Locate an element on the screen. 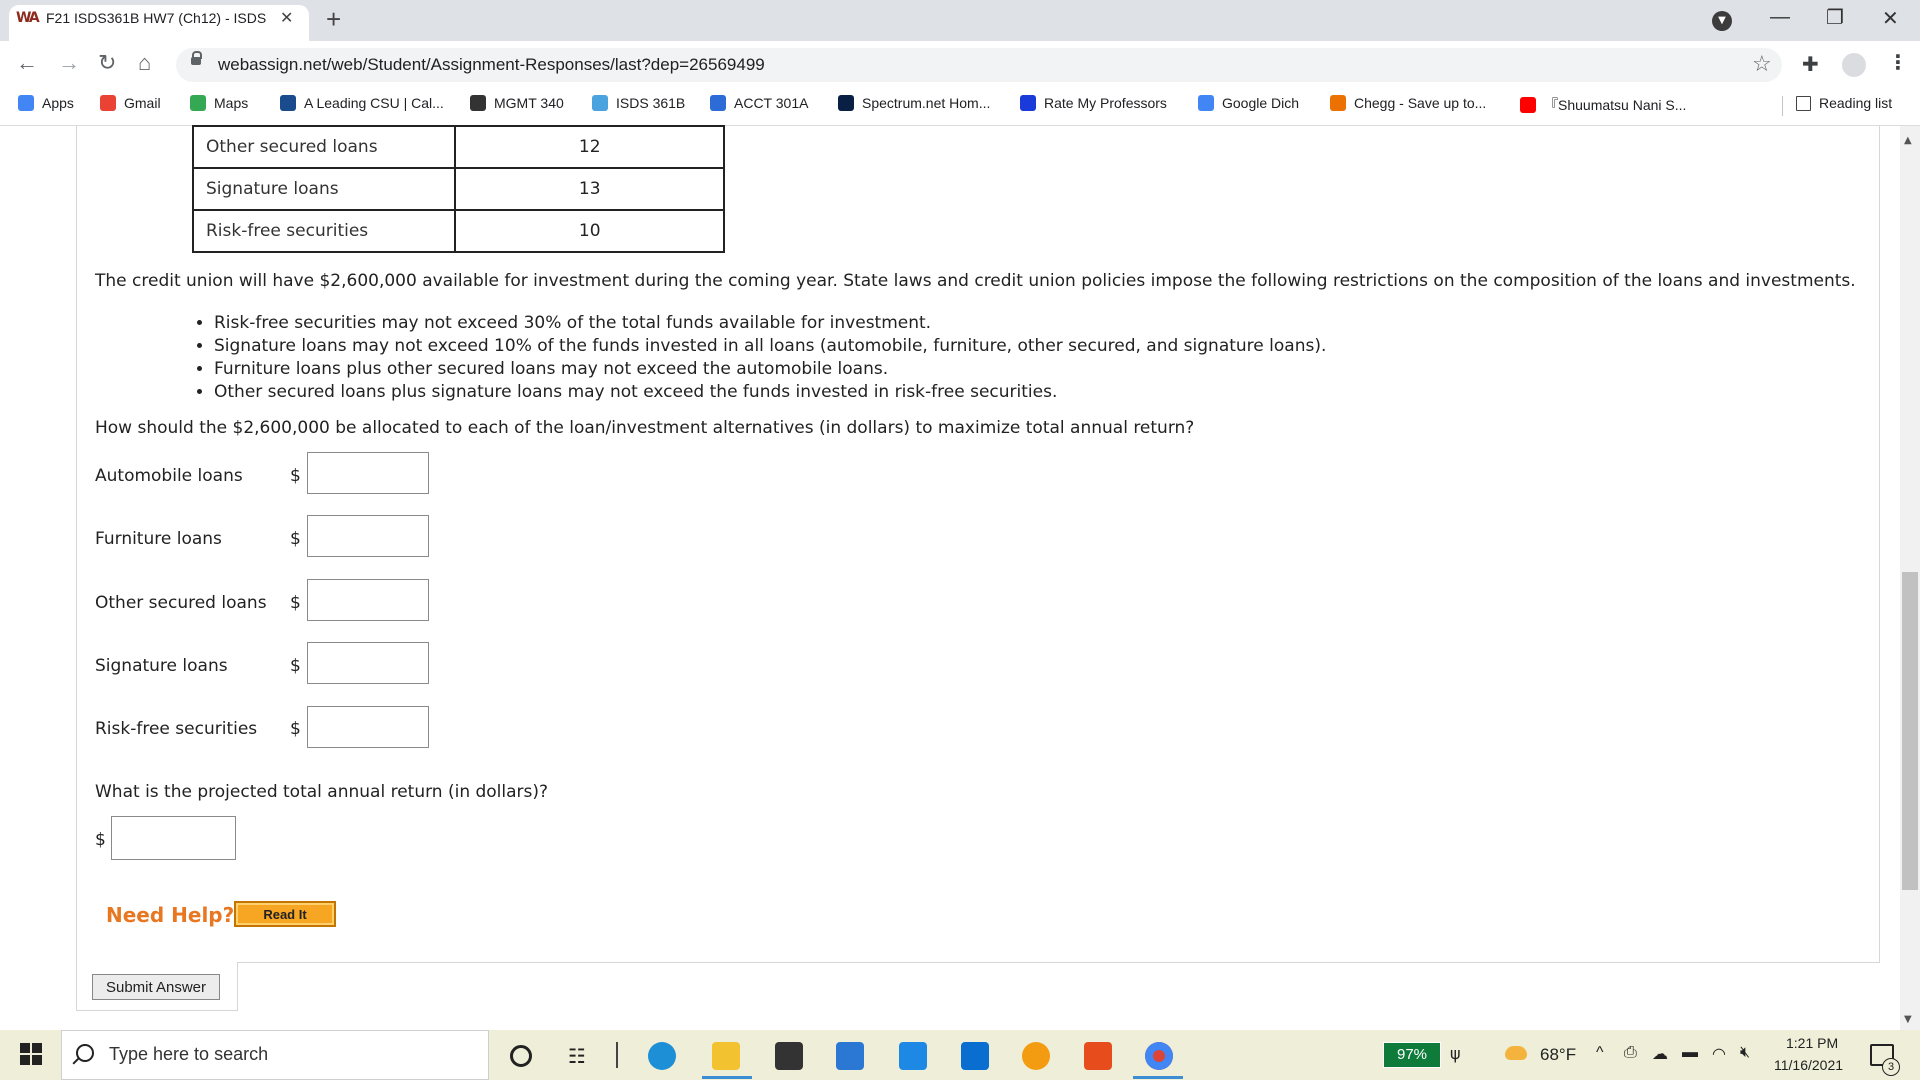 This screenshot has height=1080, width=1920. windows-start-icon is located at coordinates (31, 1054).